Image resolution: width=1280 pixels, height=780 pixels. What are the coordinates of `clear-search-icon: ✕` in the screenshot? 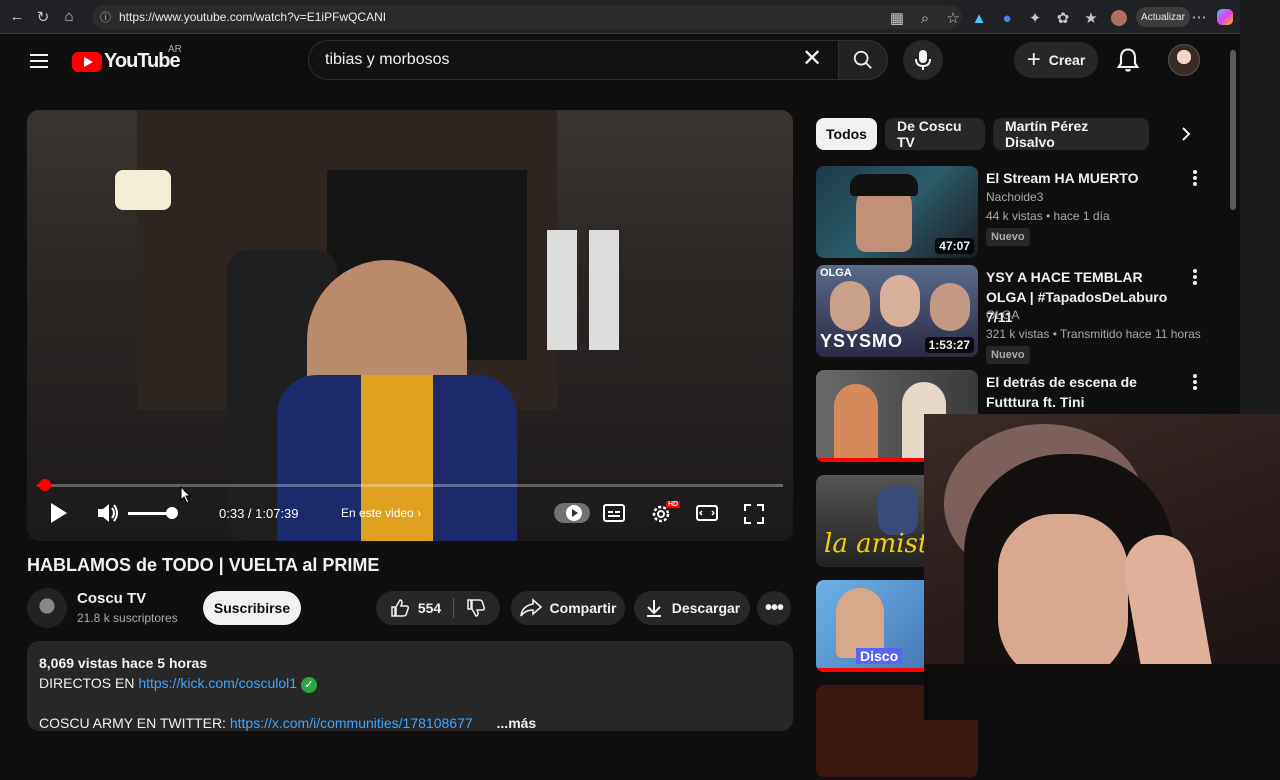 It's located at (812, 59).